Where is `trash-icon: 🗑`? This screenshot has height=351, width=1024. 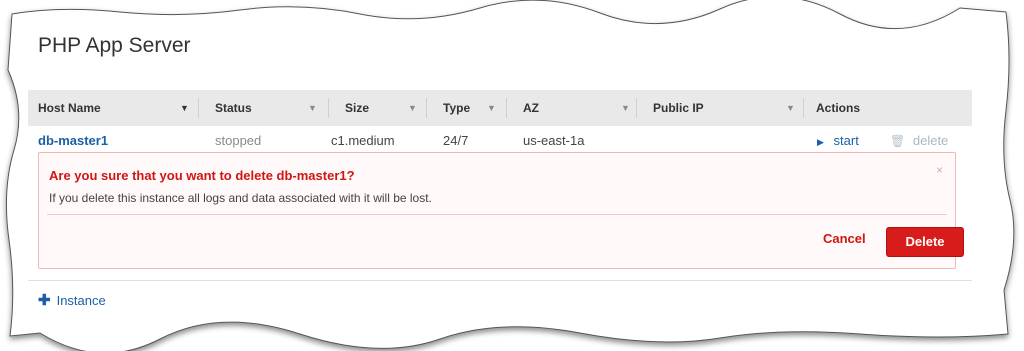 trash-icon: 🗑 is located at coordinates (898, 141).